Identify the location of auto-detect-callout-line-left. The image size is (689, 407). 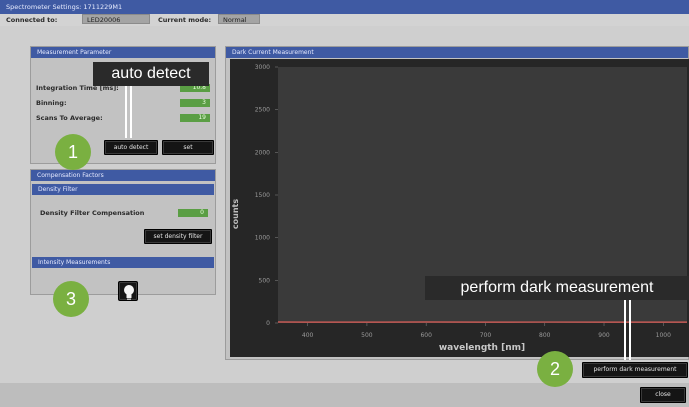
(126, 112).